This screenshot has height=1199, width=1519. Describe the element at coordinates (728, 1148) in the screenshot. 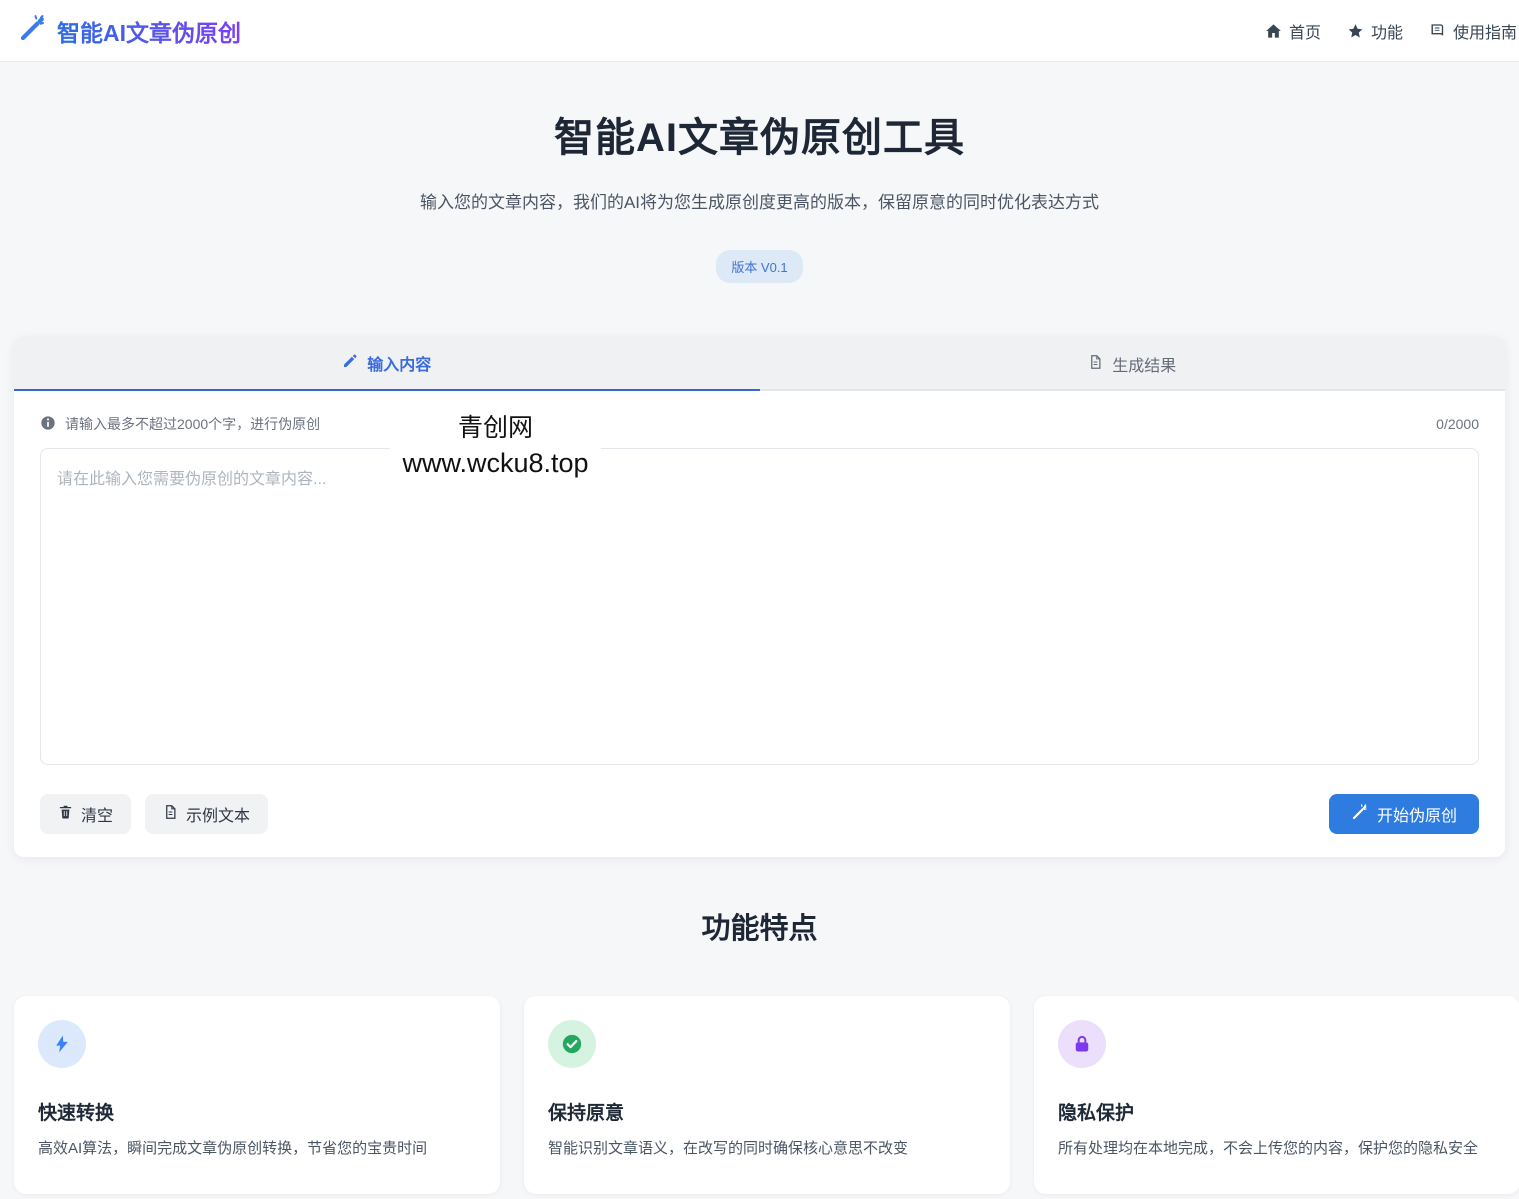

I see `feature-description: 智能识别文章语义，在改写的同时确保核心意思不改变` at that location.